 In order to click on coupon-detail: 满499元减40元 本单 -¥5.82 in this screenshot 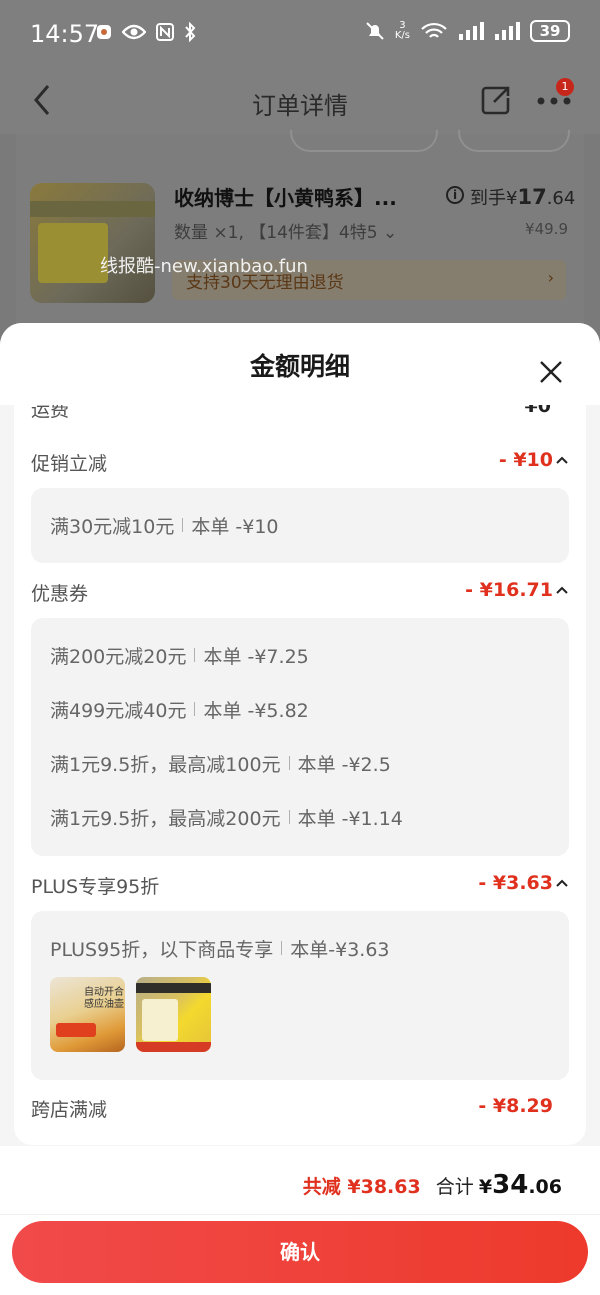, I will do `click(179, 711)`.